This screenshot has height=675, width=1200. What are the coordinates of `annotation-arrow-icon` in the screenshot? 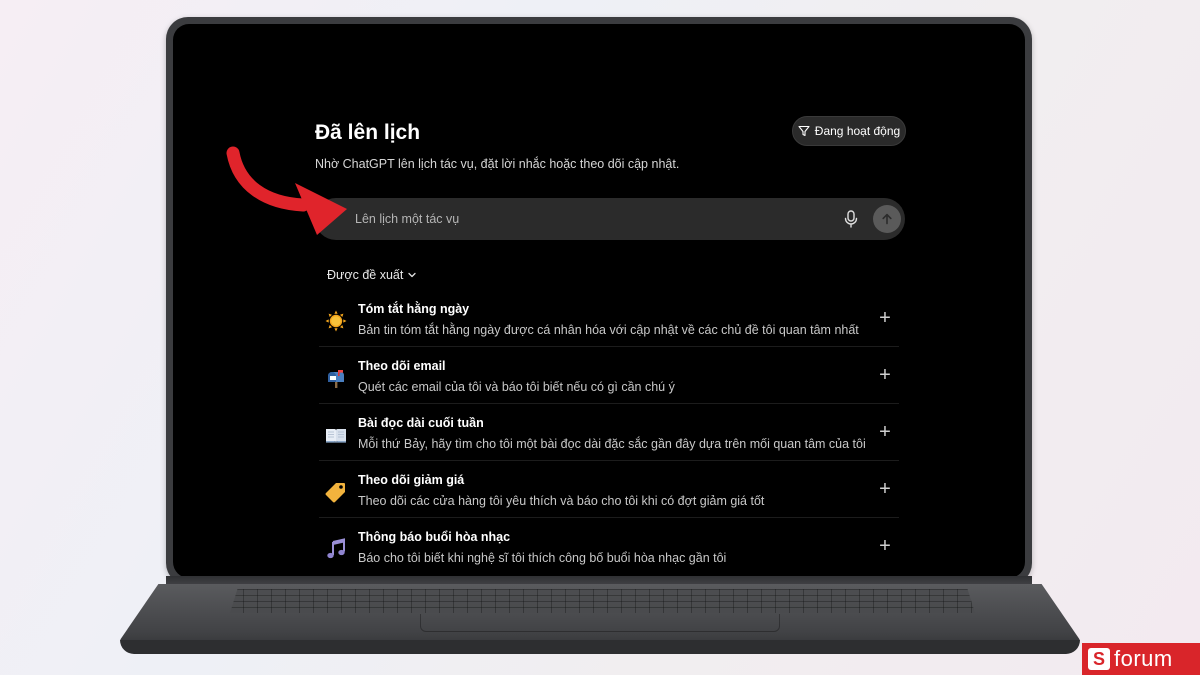 It's located at (286, 190).